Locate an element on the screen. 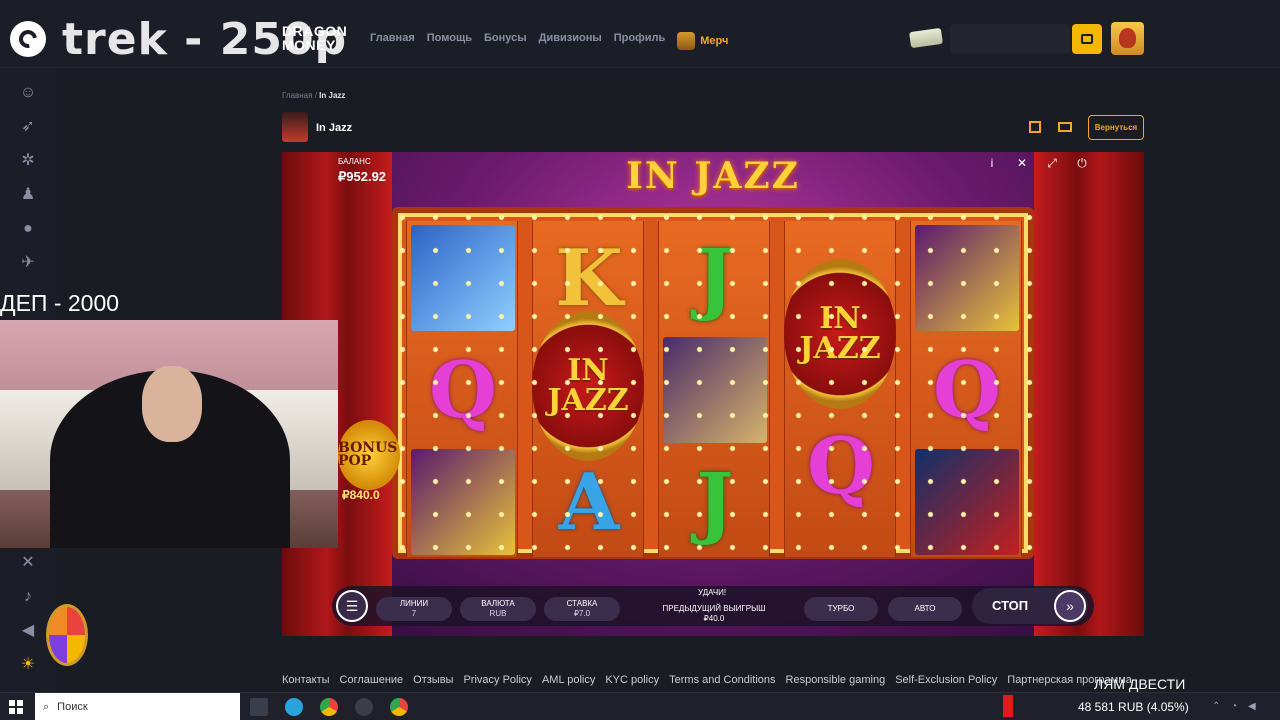 The height and width of the screenshot is (720, 1280). footer-link-terms: Terms and Conditions is located at coordinates (722, 680).